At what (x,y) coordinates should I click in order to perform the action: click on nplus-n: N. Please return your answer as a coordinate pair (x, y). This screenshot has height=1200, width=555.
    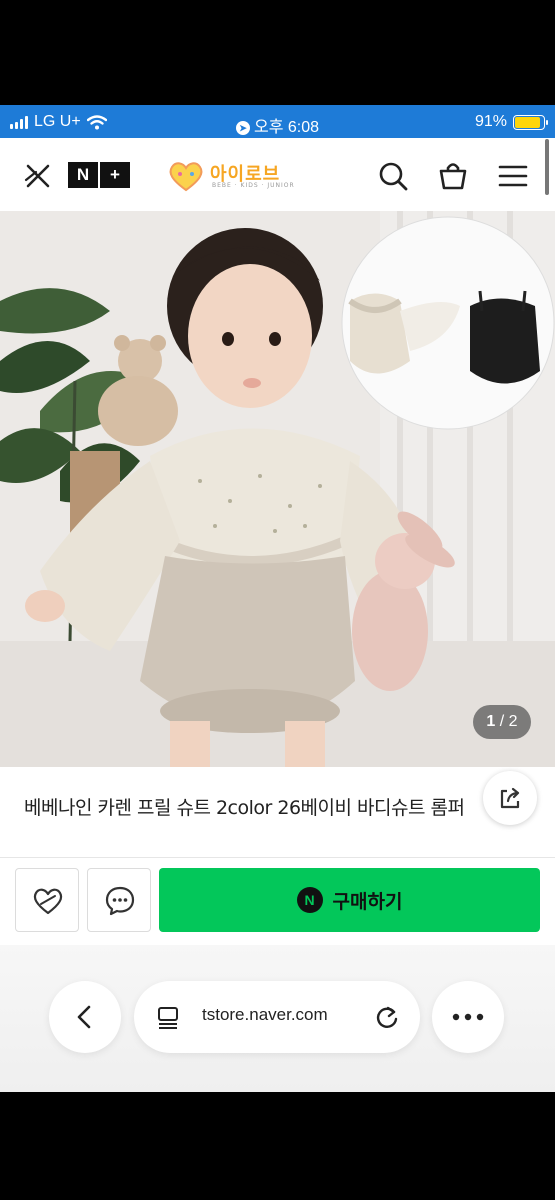
    Looking at the image, I should click on (83, 175).